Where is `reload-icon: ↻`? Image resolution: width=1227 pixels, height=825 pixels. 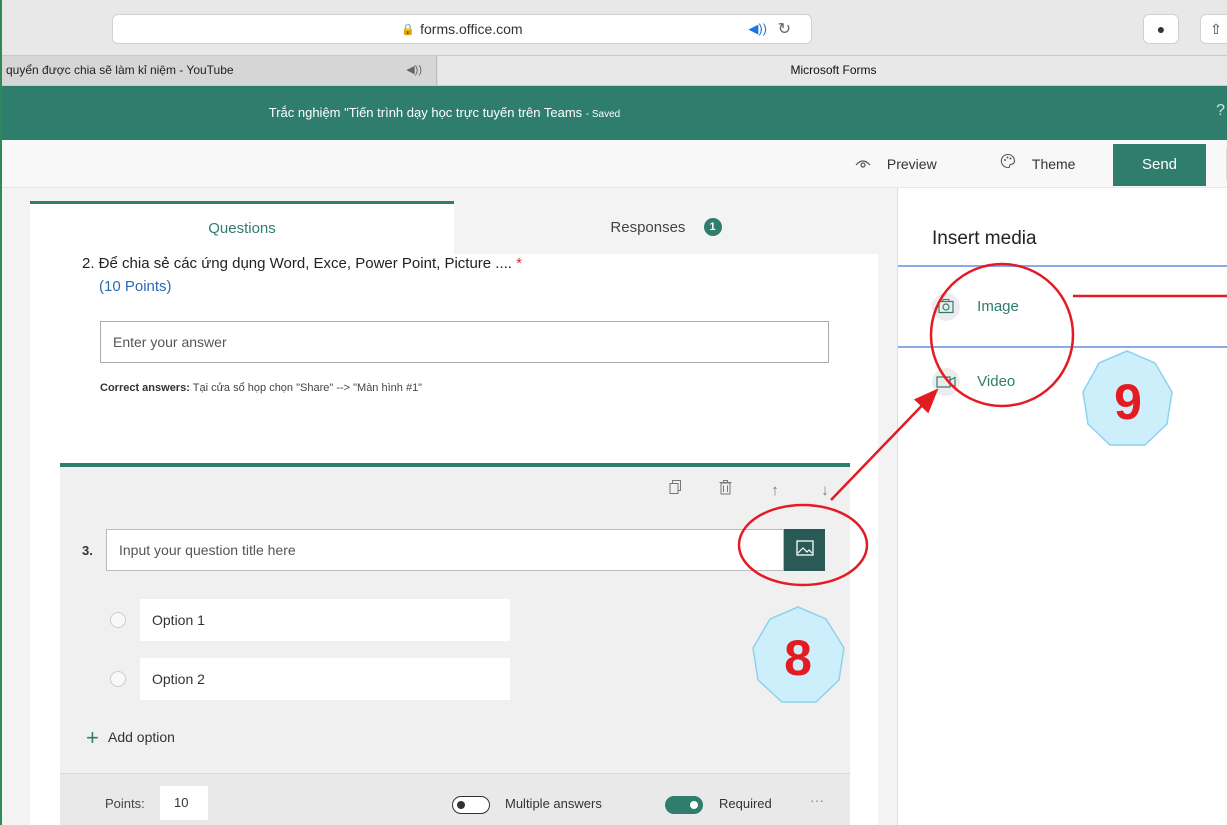
reload-icon: ↻ is located at coordinates (784, 29).